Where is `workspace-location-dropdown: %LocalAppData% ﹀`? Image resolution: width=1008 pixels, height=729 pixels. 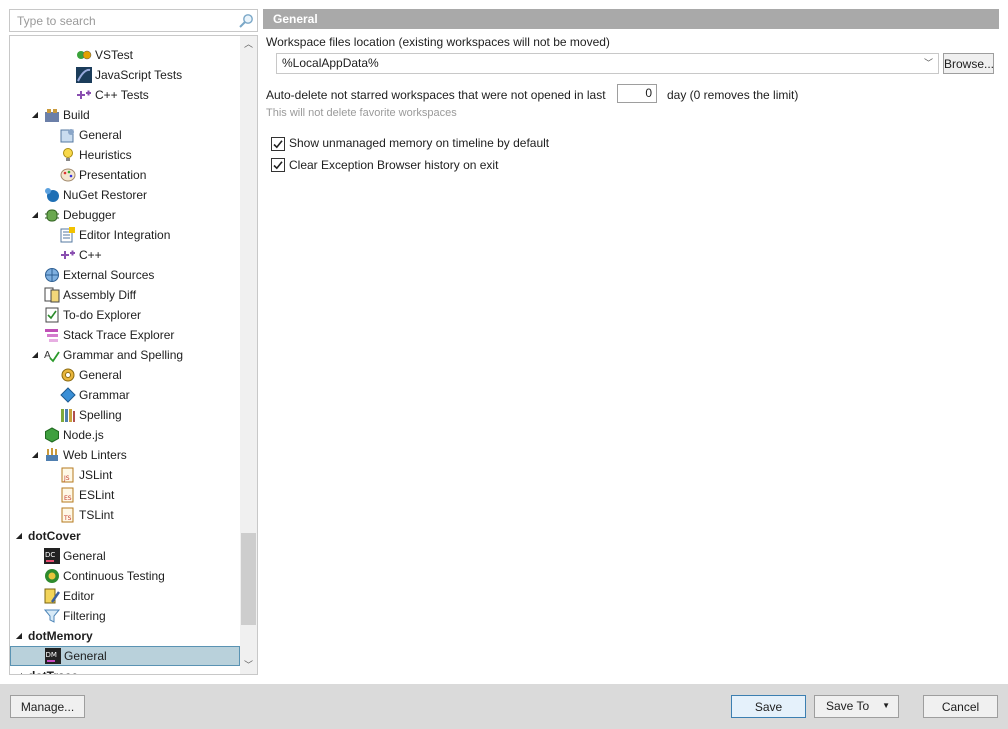
workspace-location-dropdown: %LocalAppData% ﹀ is located at coordinates (607, 63).